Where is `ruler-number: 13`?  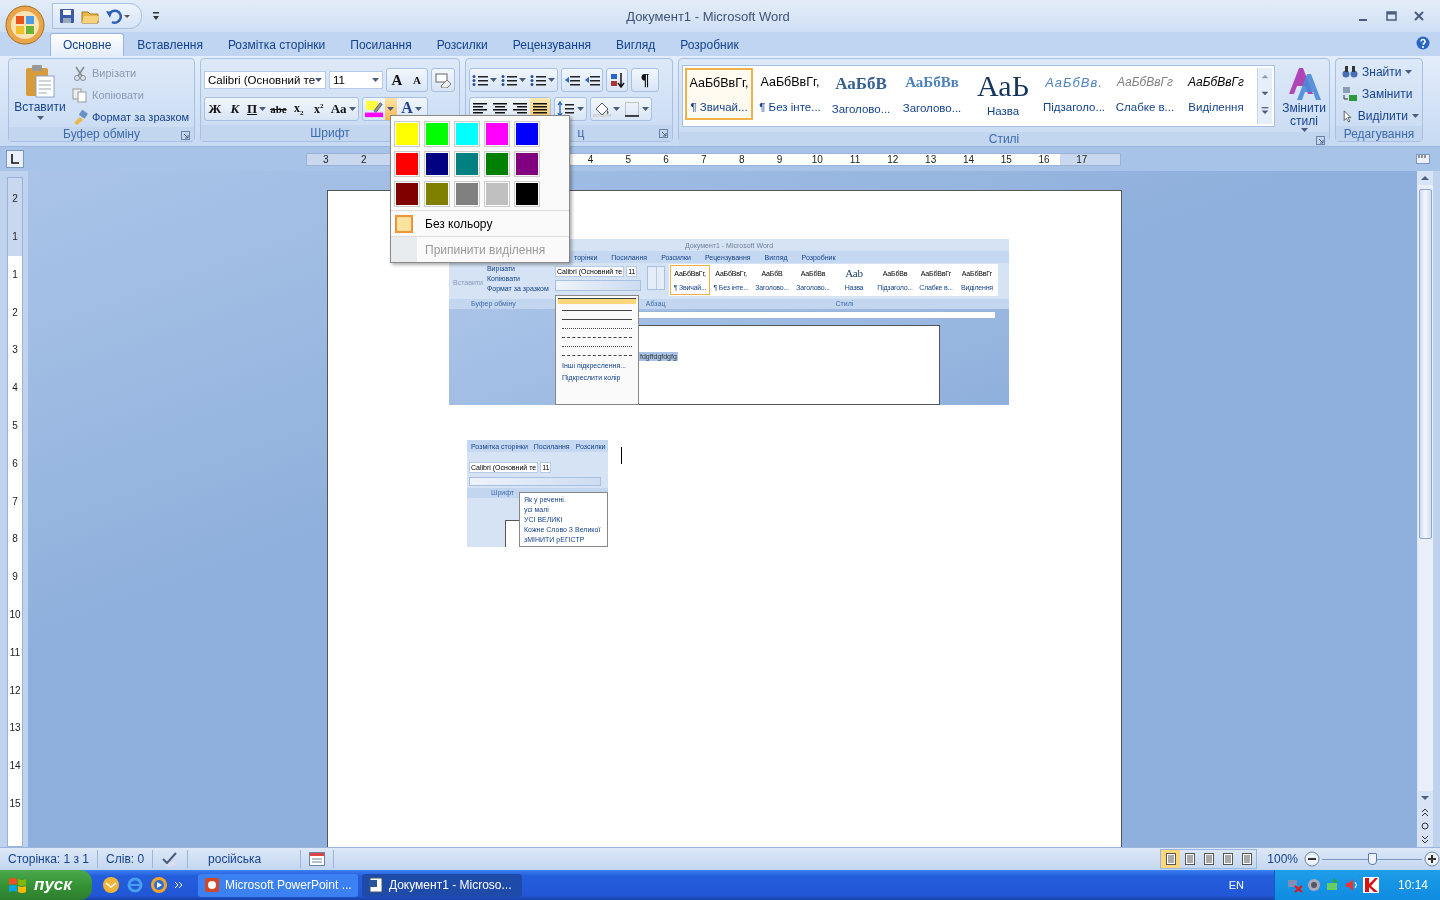
ruler-number: 13 is located at coordinates (931, 159).